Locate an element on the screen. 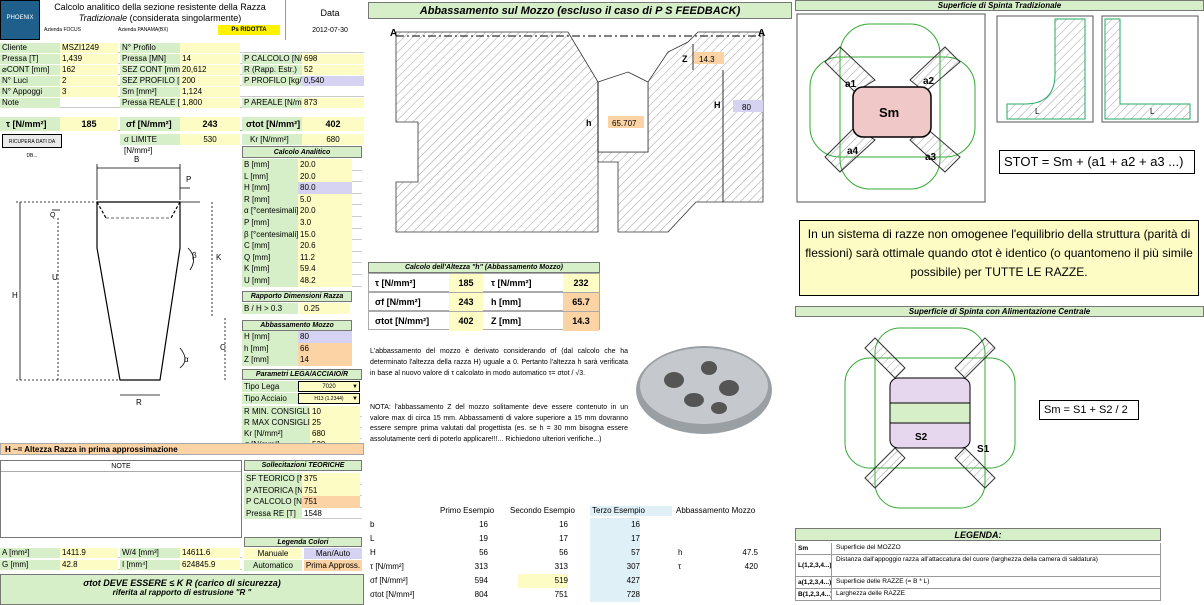 This screenshot has height=605, width=1204. z-label: Z is located at coordinates (685, 59).